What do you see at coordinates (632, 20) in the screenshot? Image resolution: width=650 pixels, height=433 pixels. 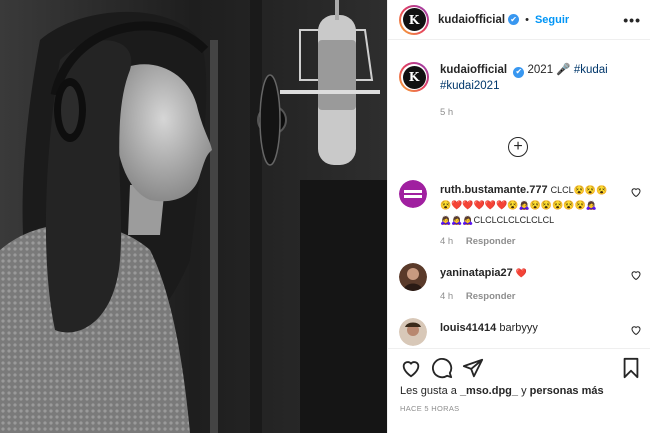 I see `more-options-icon: •••` at bounding box center [632, 20].